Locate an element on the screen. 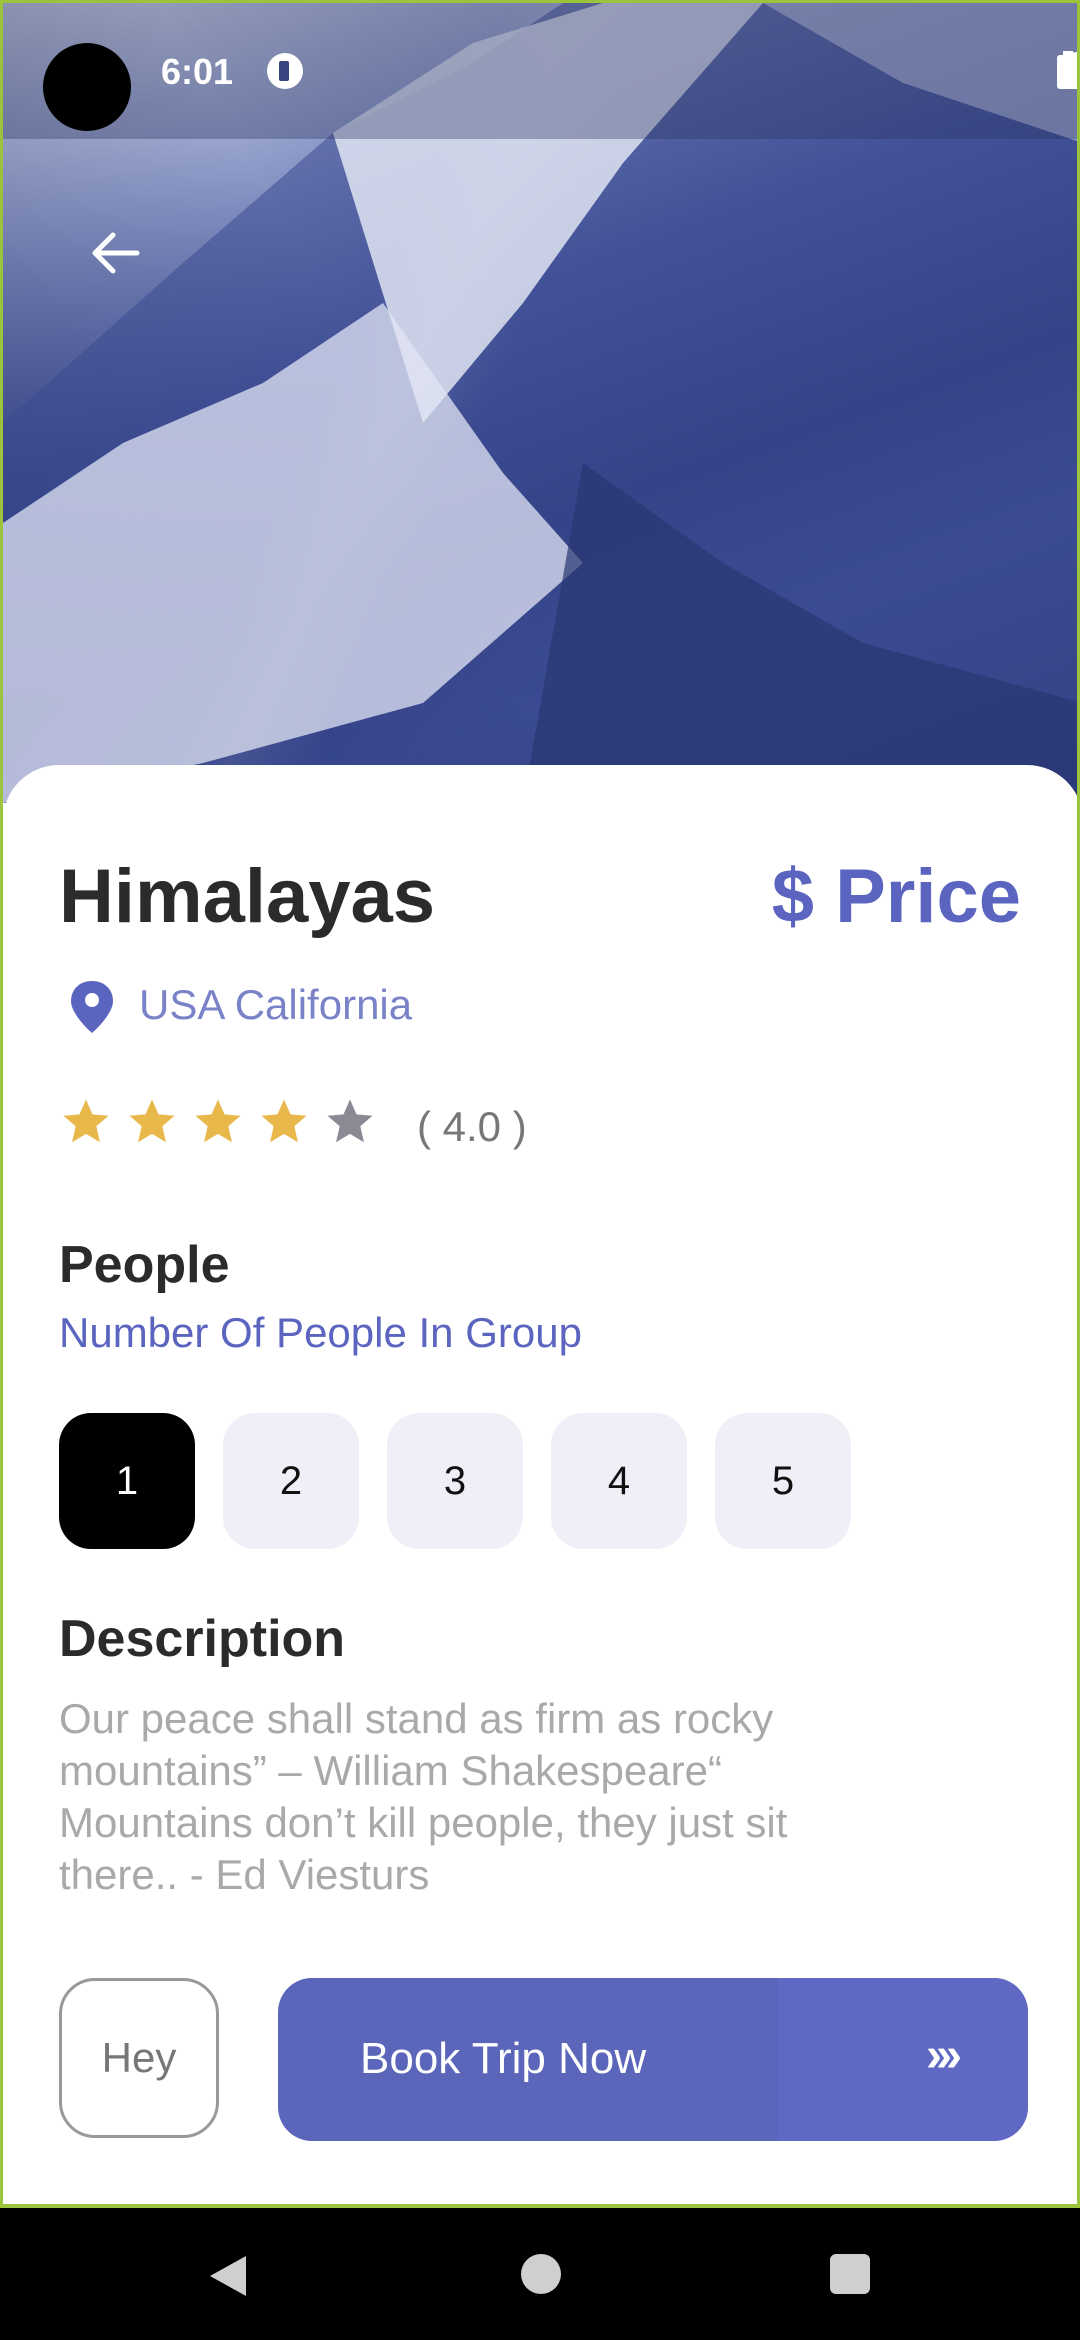 This screenshot has height=2340, width=1080. nav-back-icon is located at coordinates (228, 2276).